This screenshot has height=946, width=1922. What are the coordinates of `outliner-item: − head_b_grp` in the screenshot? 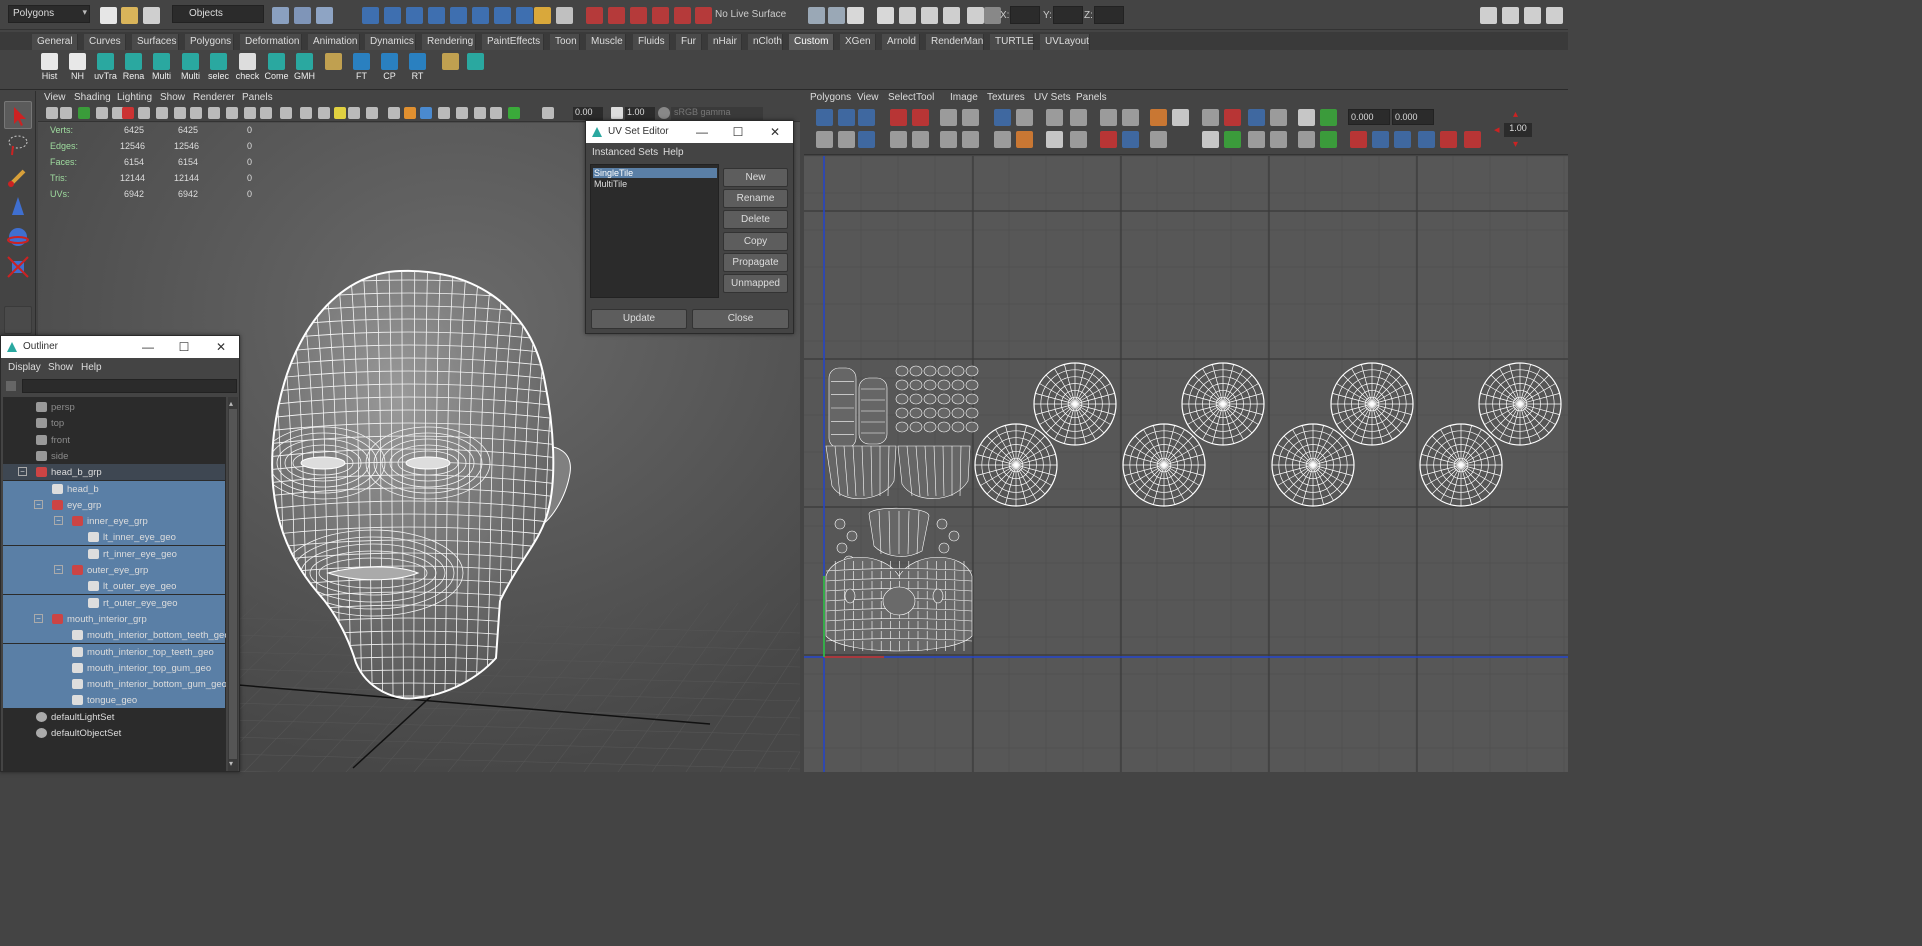 It's located at (114, 472).